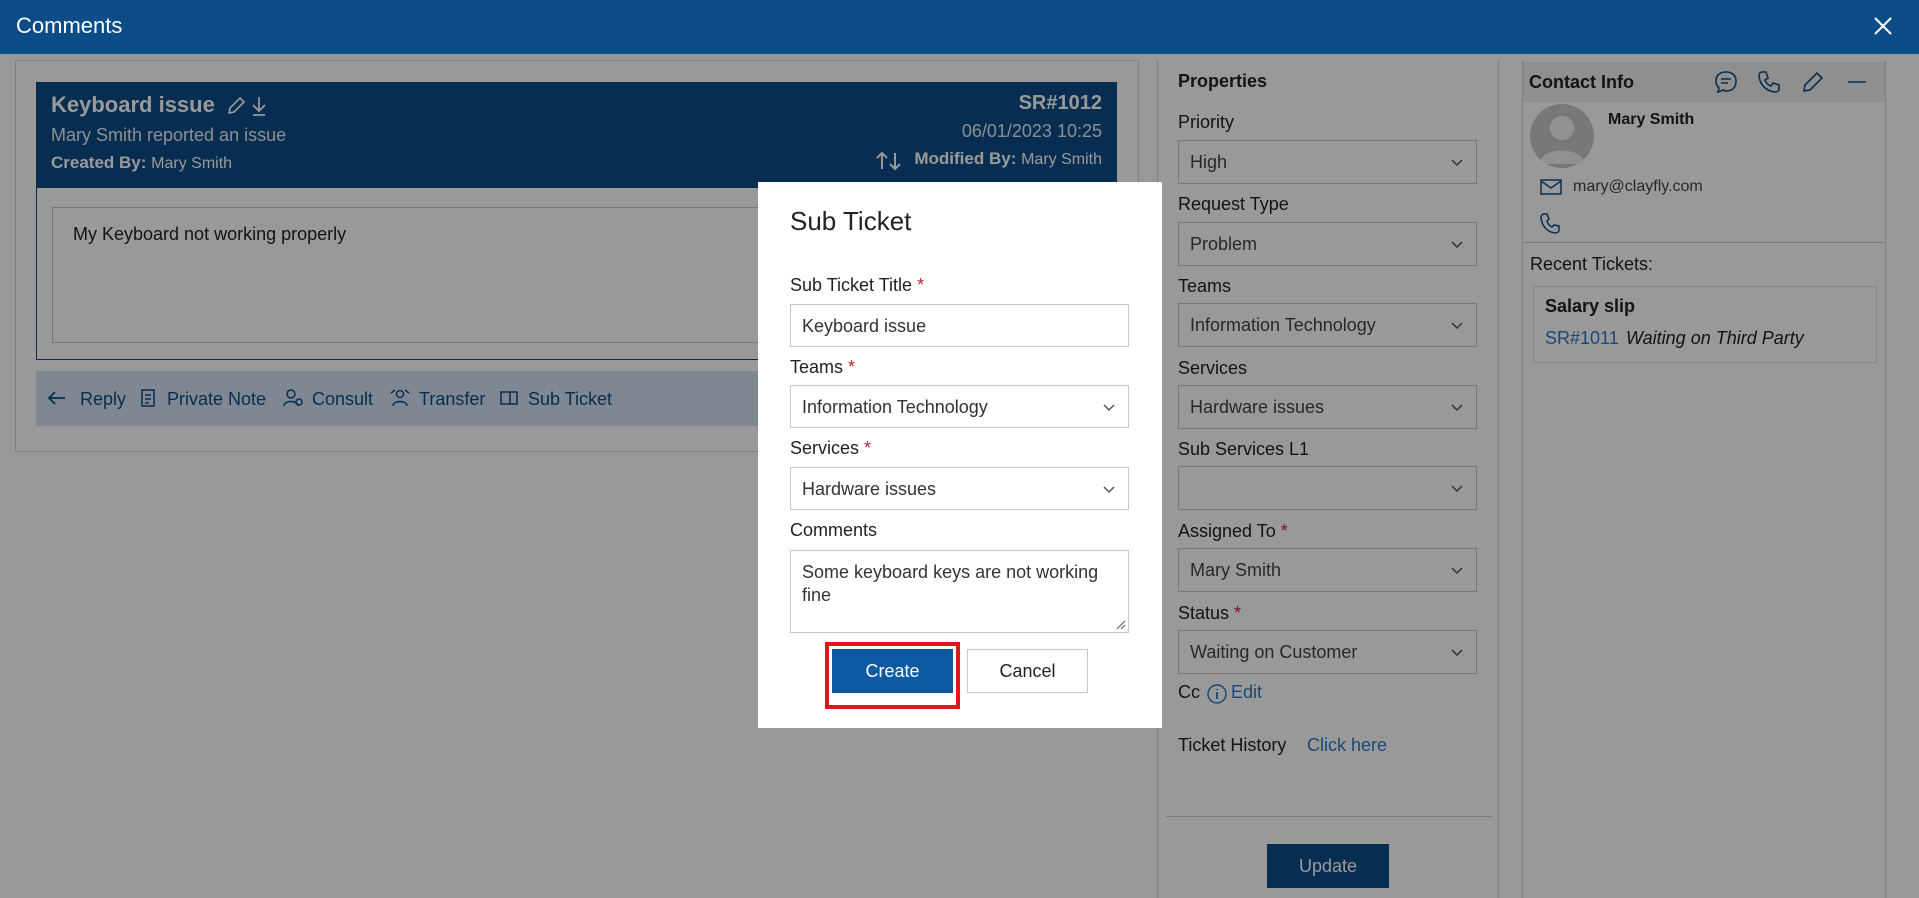 The image size is (1919, 898). I want to click on teams-label: Teams *, so click(822, 367).